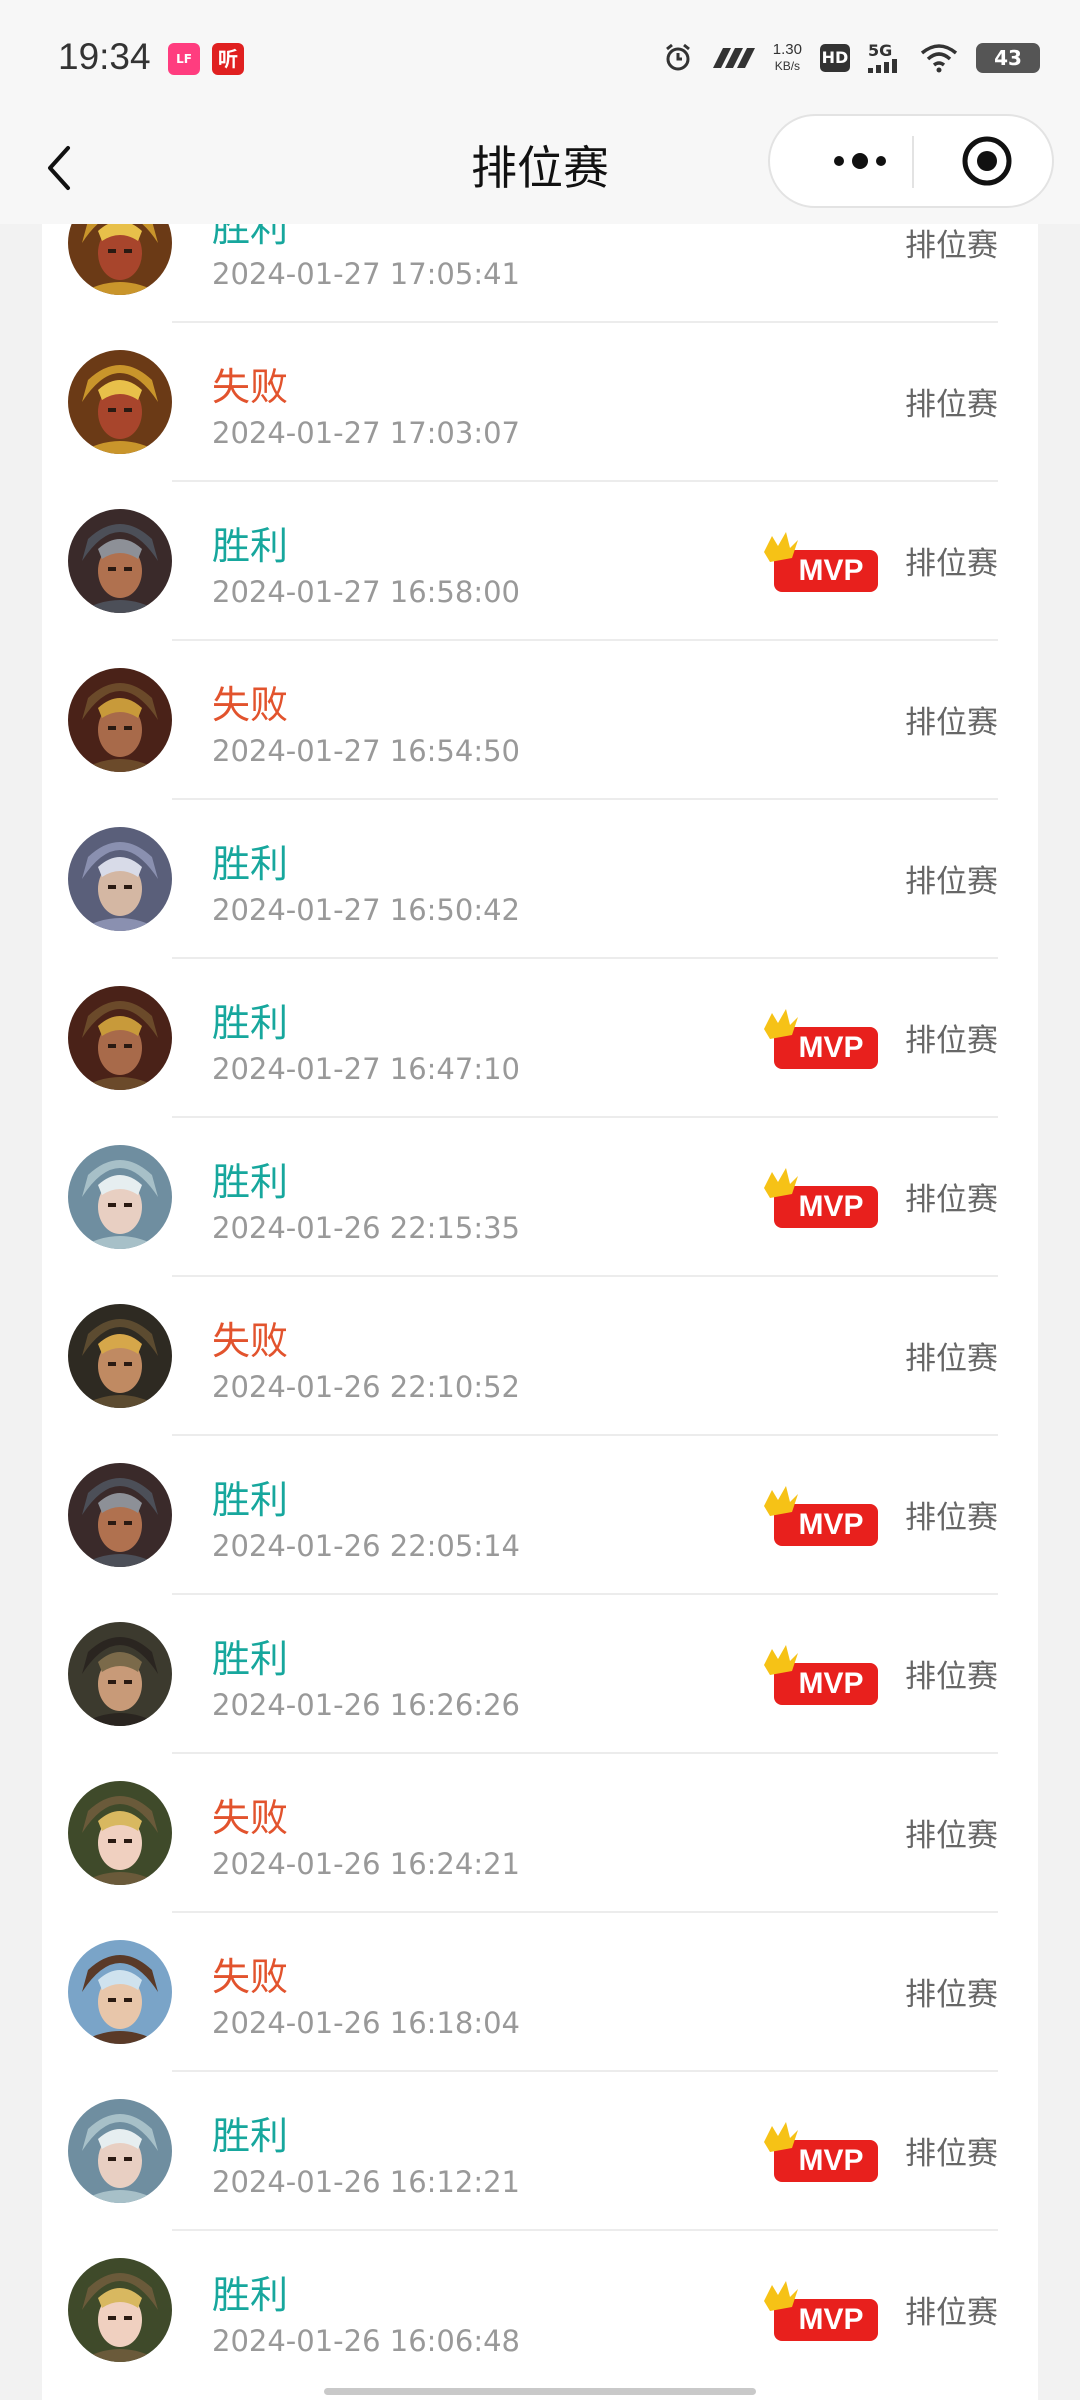  What do you see at coordinates (1008, 58) in the screenshot?
I see `battery-icon: 43` at bounding box center [1008, 58].